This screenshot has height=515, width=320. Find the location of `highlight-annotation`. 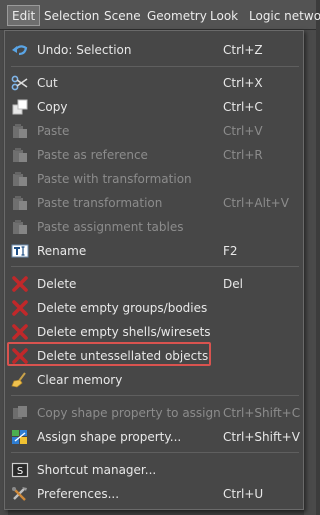

highlight-annotation is located at coordinates (109, 354).